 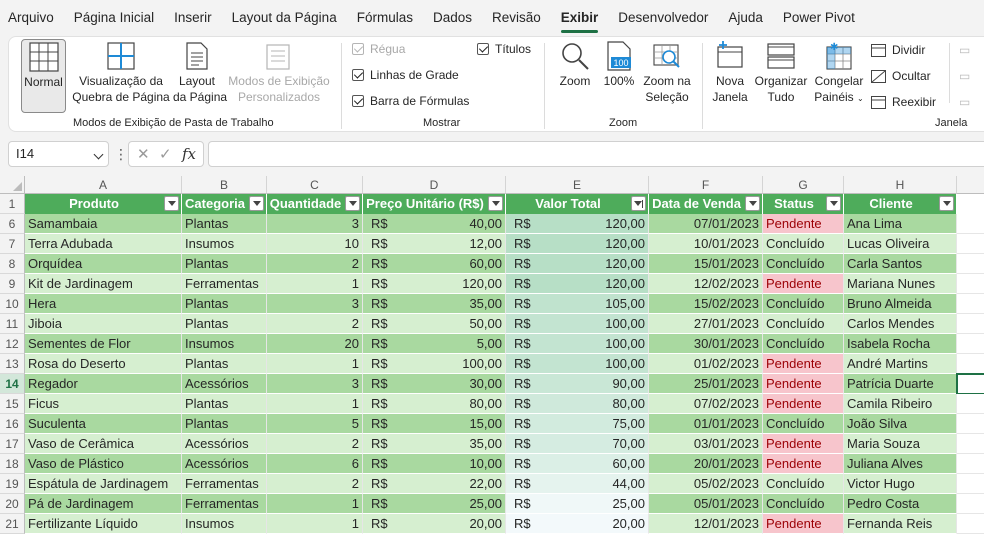 I want to click on table-cell-data: 20/01/2023, so click(x=706, y=464).